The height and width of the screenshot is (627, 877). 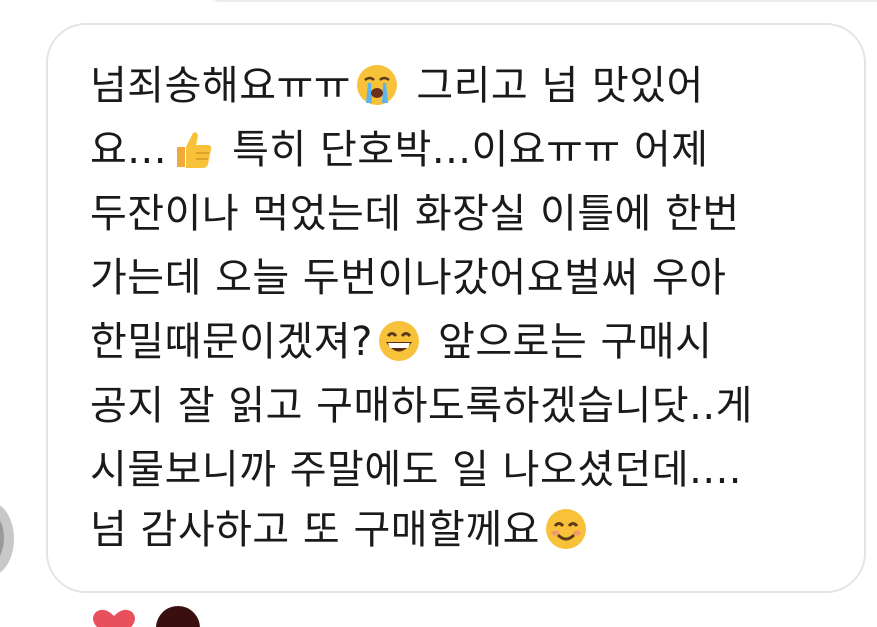 What do you see at coordinates (231, 342) in the screenshot?
I see `message-text: 한밀때문이겠져?` at bounding box center [231, 342].